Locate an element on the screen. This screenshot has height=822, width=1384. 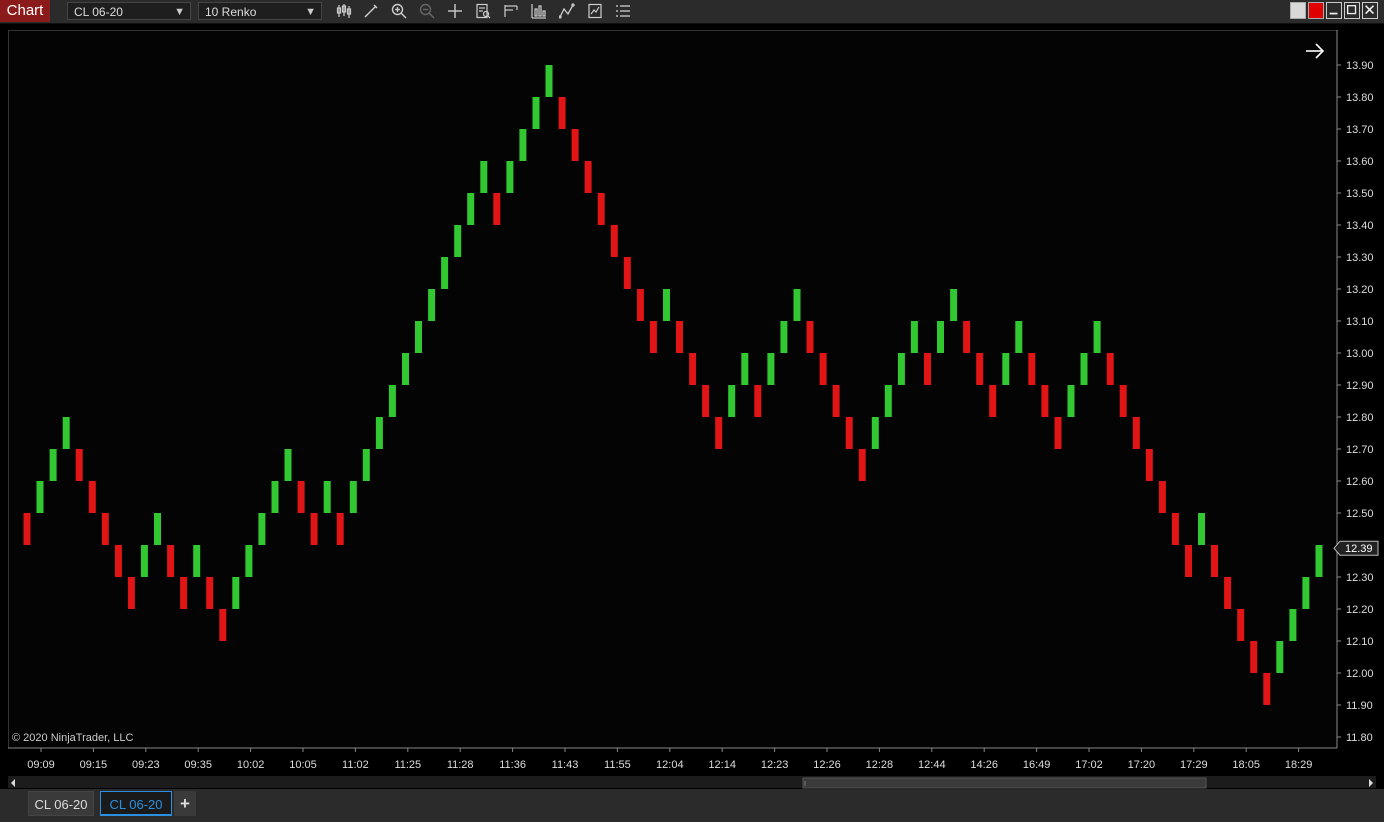
x-tick-label: 17:02 is located at coordinates (1089, 765).